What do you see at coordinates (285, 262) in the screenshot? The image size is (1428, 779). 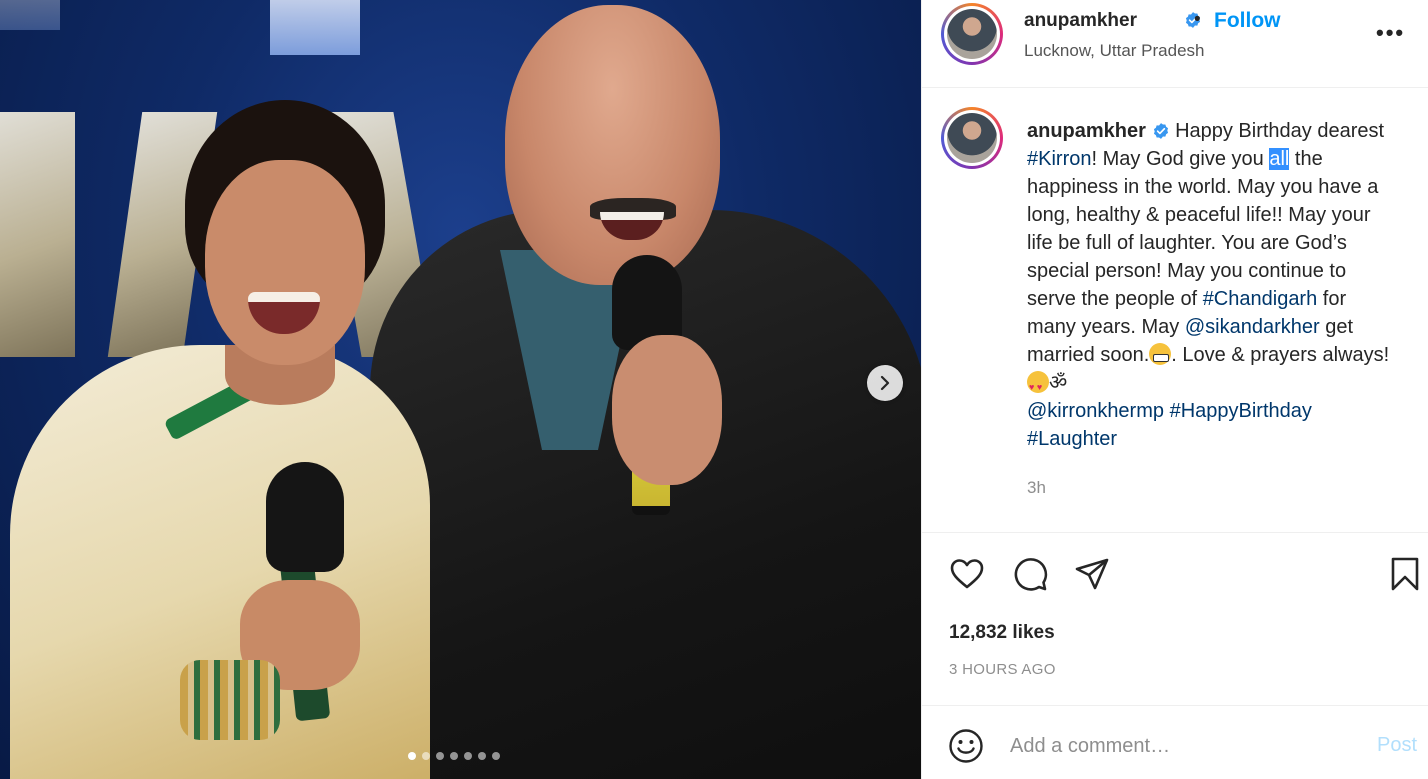 I see `woman-face` at bounding box center [285, 262].